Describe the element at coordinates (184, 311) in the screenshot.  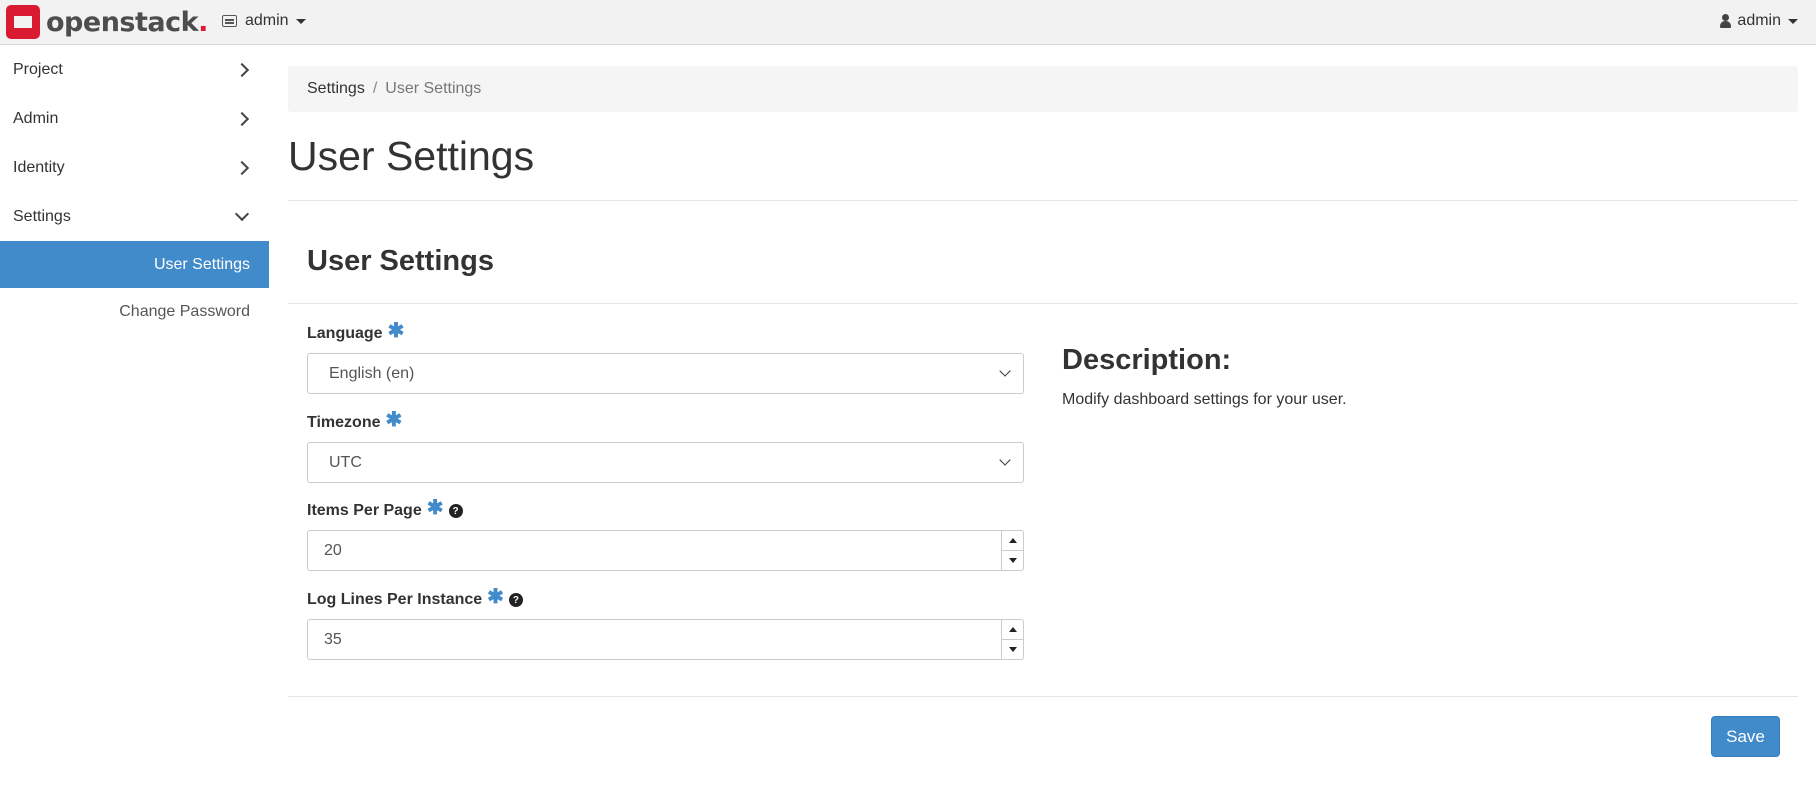
I see `sidebar-subitem-label: Change Password` at that location.